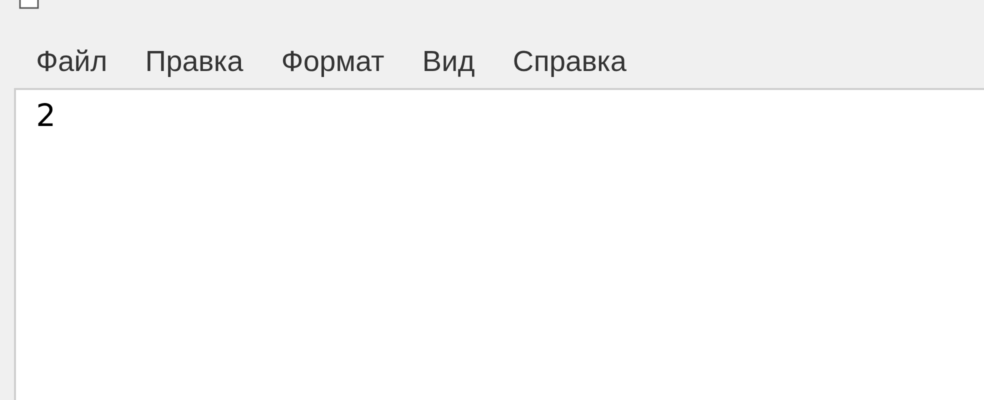 The image size is (984, 400). What do you see at coordinates (194, 63) in the screenshot?
I see `menu-item: Правка` at bounding box center [194, 63].